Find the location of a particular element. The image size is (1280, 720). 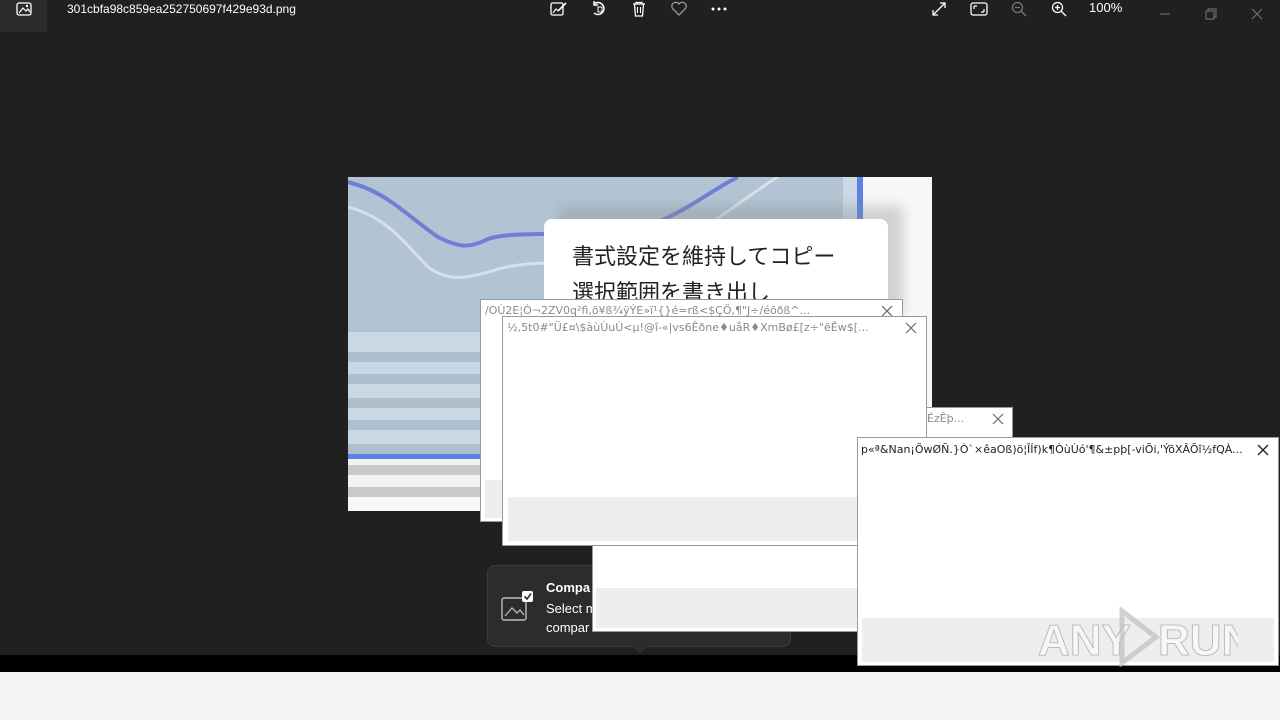

zoom-out-icon is located at coordinates (1019, 9).